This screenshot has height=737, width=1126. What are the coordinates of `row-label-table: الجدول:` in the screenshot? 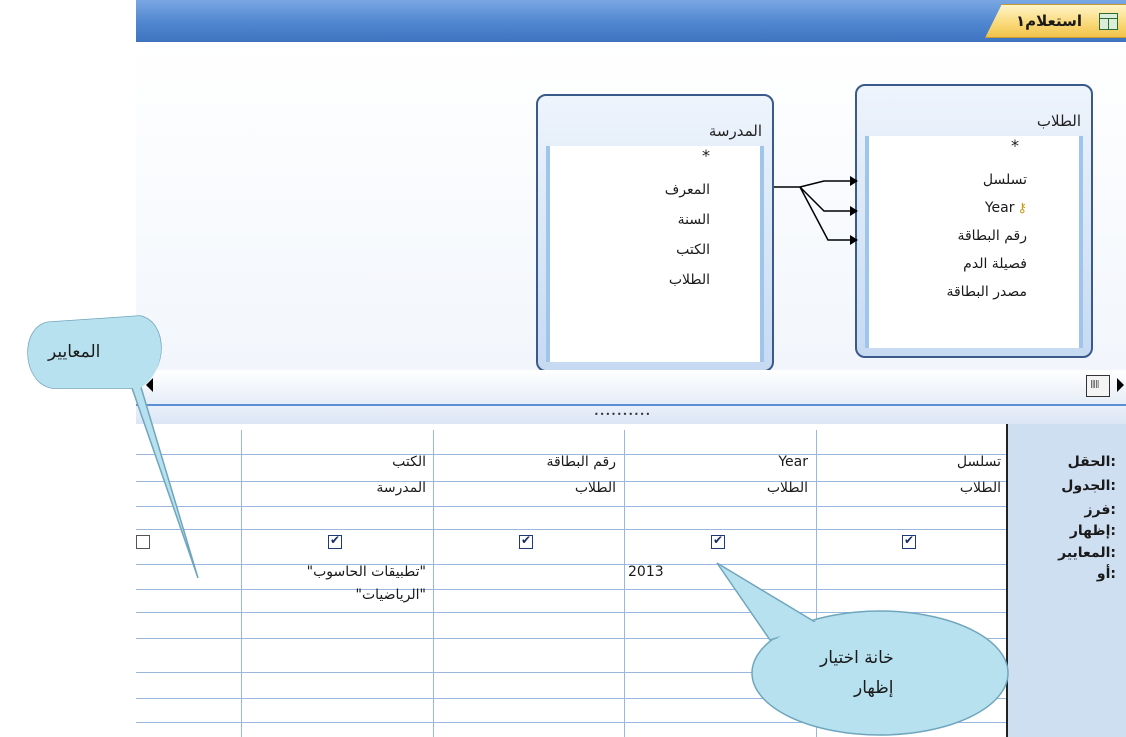 It's located at (1088, 486).